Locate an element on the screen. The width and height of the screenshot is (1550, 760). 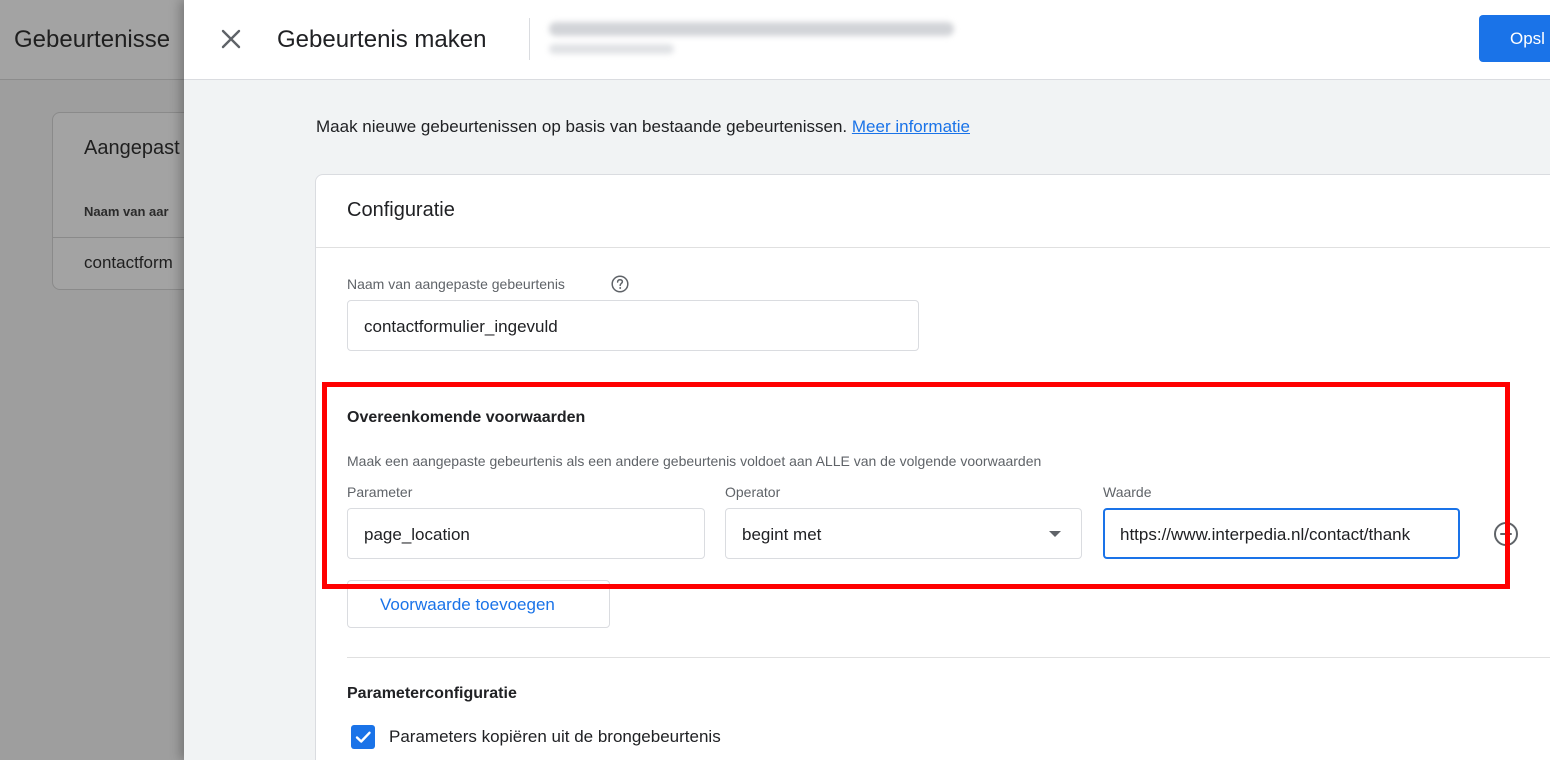
drawer-header: Gebeurtenis maken Opsl is located at coordinates (867, 40).